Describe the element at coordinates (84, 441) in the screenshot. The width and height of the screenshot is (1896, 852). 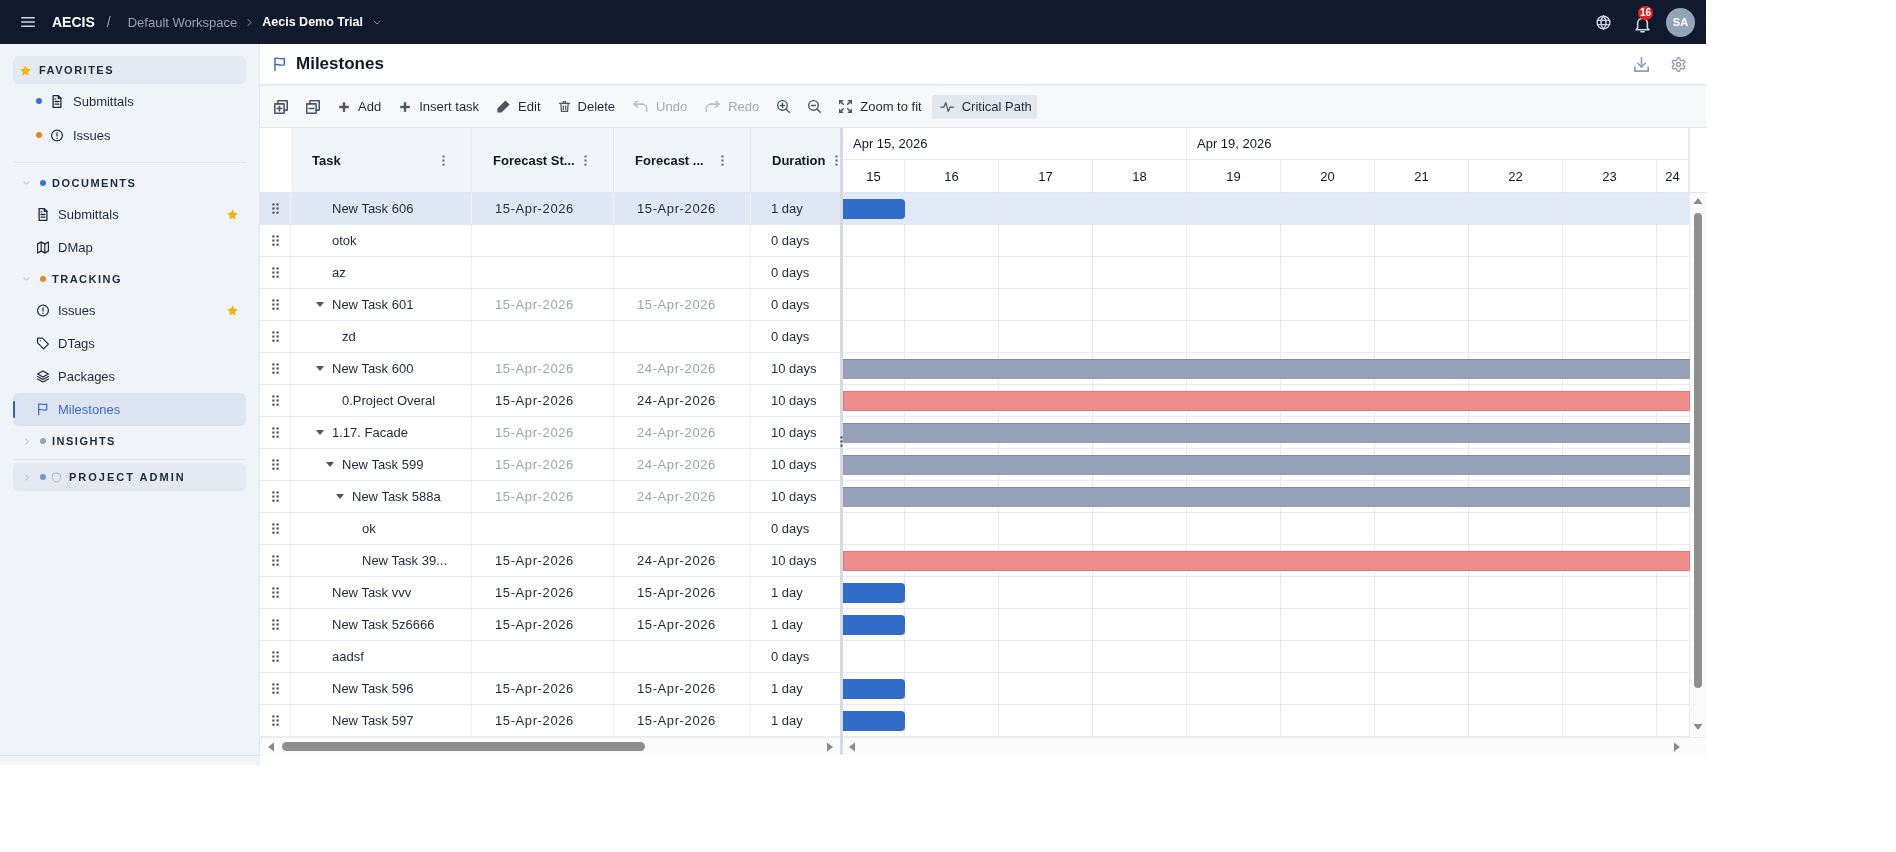
I see `section-title: INSIGHTS` at that location.